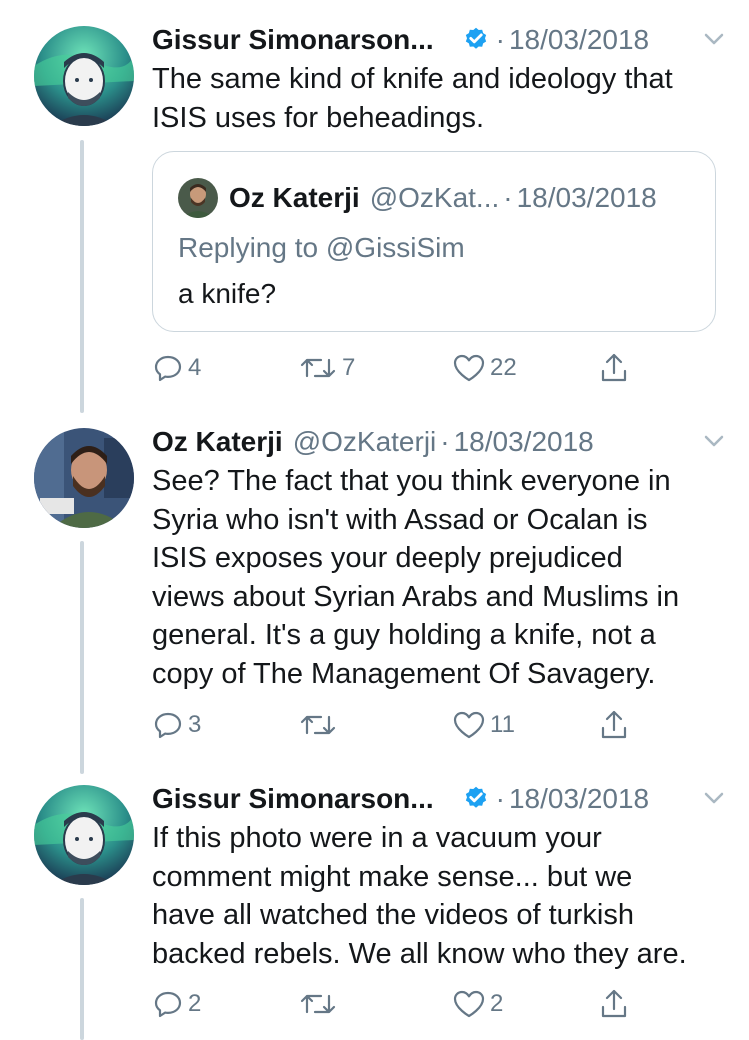 The height and width of the screenshot is (1040, 749). Describe the element at coordinates (411, 481) in the screenshot. I see `tweet-text-line: See? The fact that you think everyone in` at that location.